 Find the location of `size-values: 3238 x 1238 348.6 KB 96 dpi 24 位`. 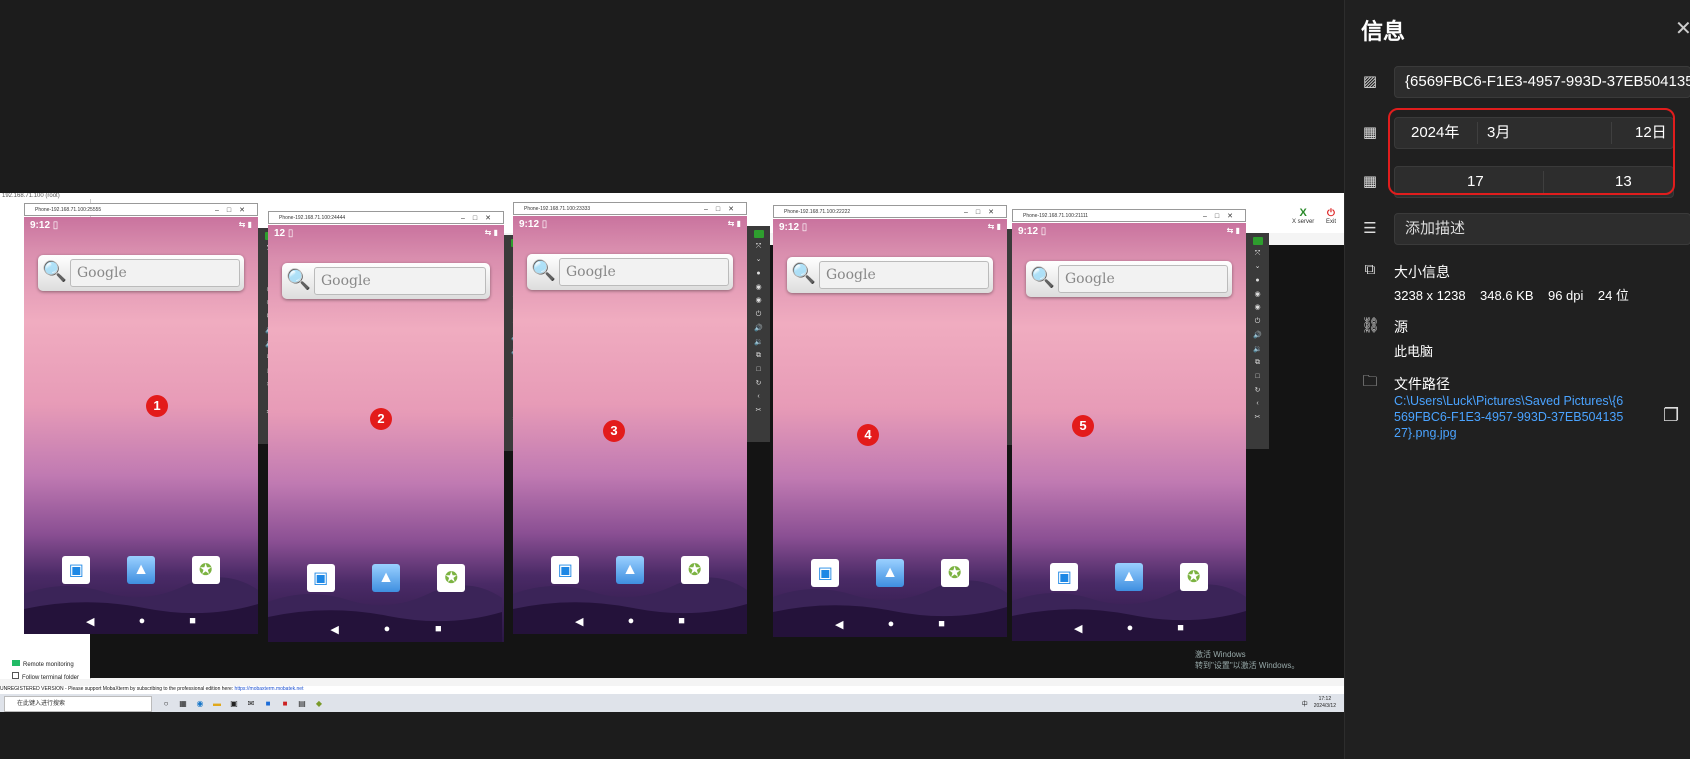

size-values: 3238 x 1238 348.6 KB 96 dpi 24 位 is located at coordinates (1511, 295).